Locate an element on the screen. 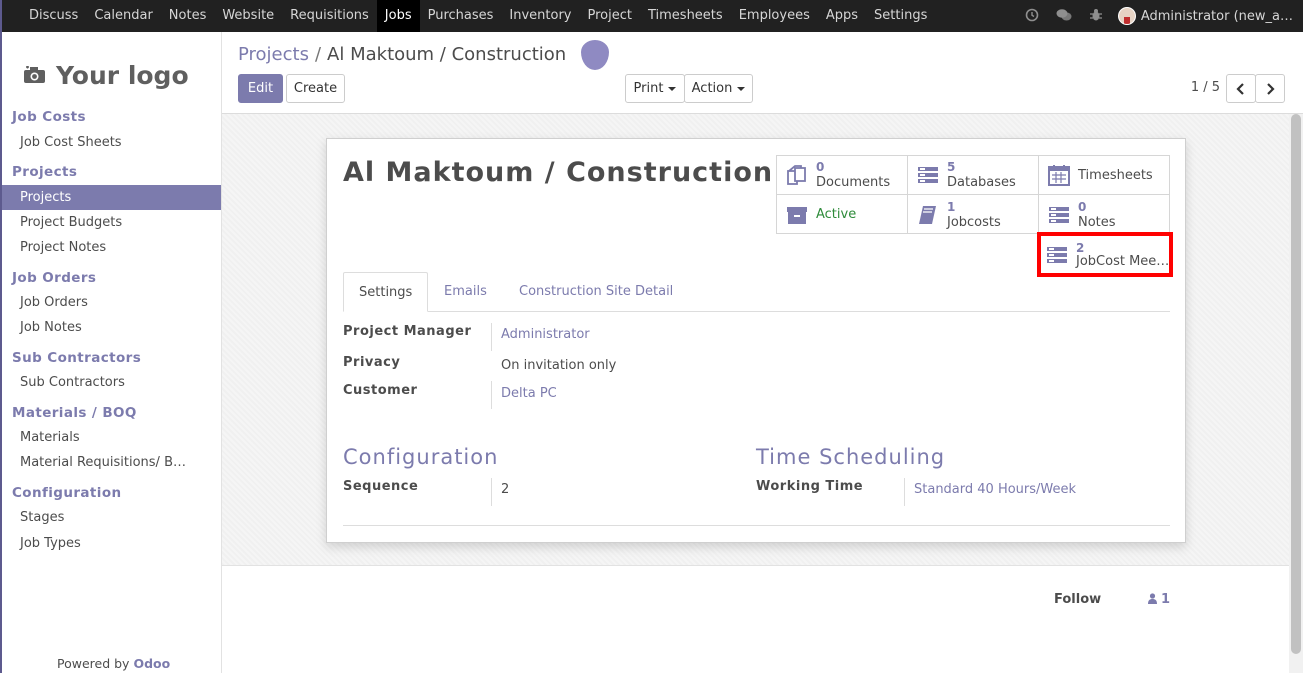 This screenshot has width=1303, height=673. timesheets-smart-button: Timesheets is located at coordinates (1104, 175).